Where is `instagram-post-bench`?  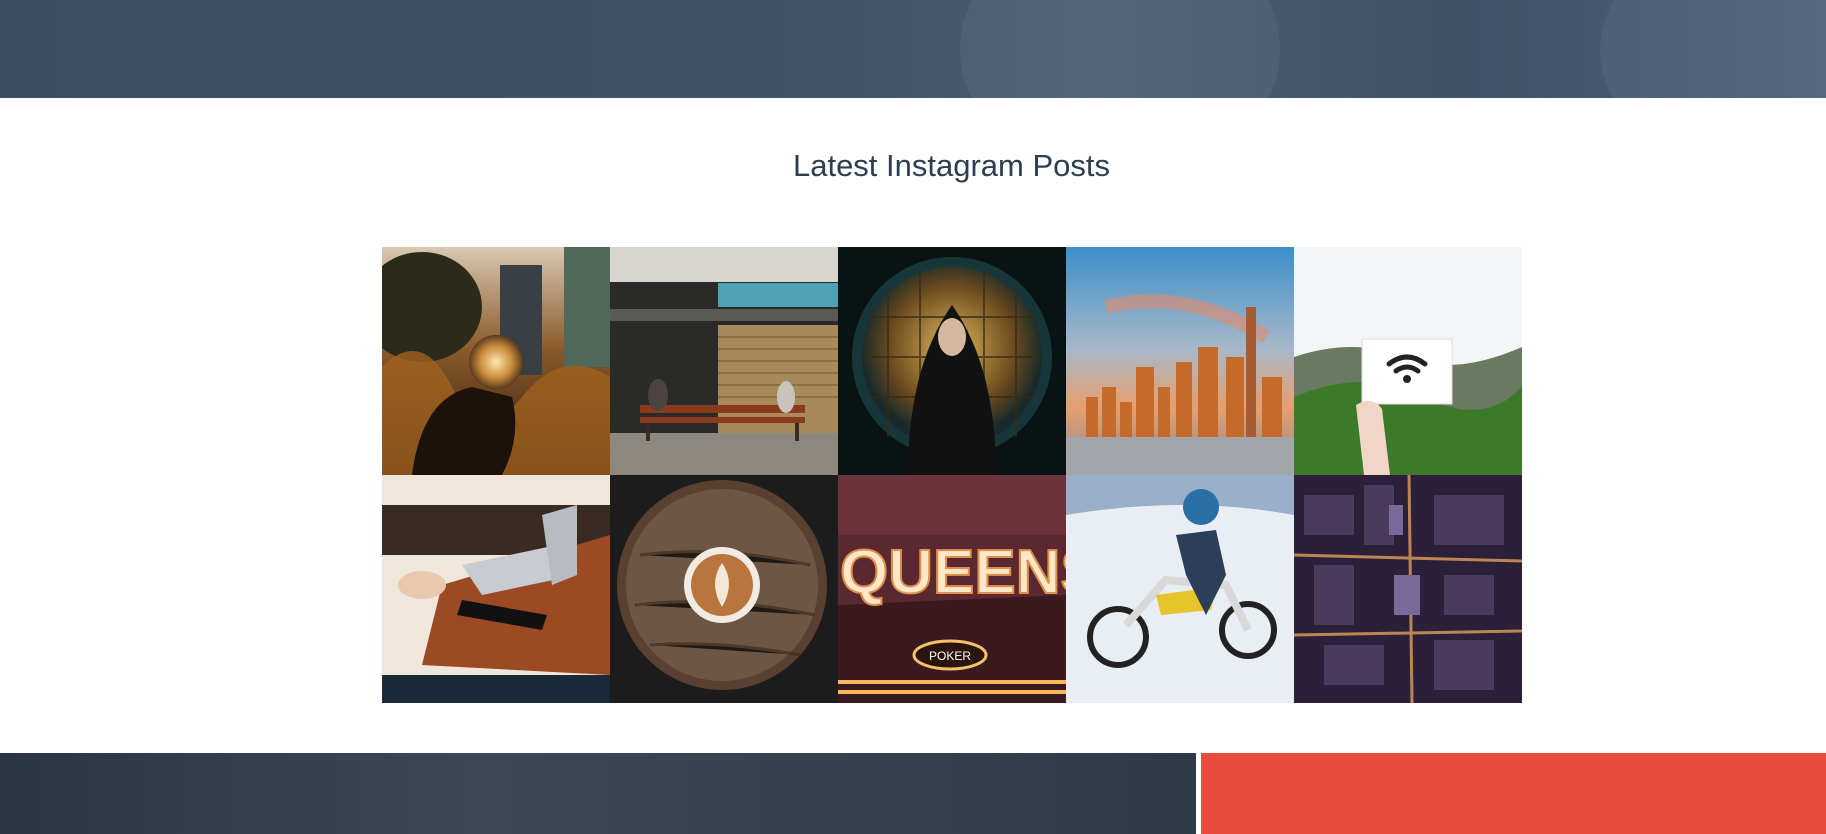 instagram-post-bench is located at coordinates (724, 361).